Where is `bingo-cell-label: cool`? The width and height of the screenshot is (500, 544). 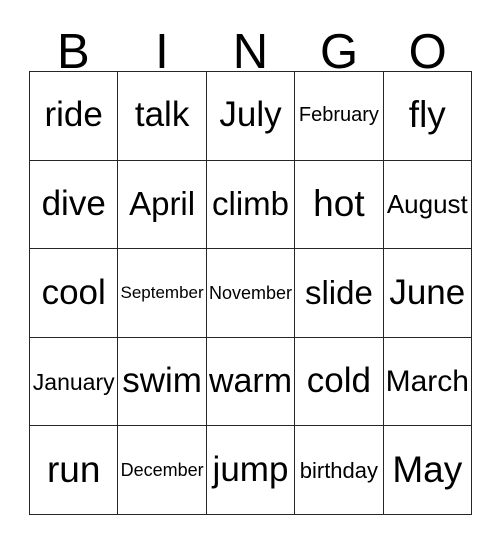 bingo-cell-label: cool is located at coordinates (73, 292).